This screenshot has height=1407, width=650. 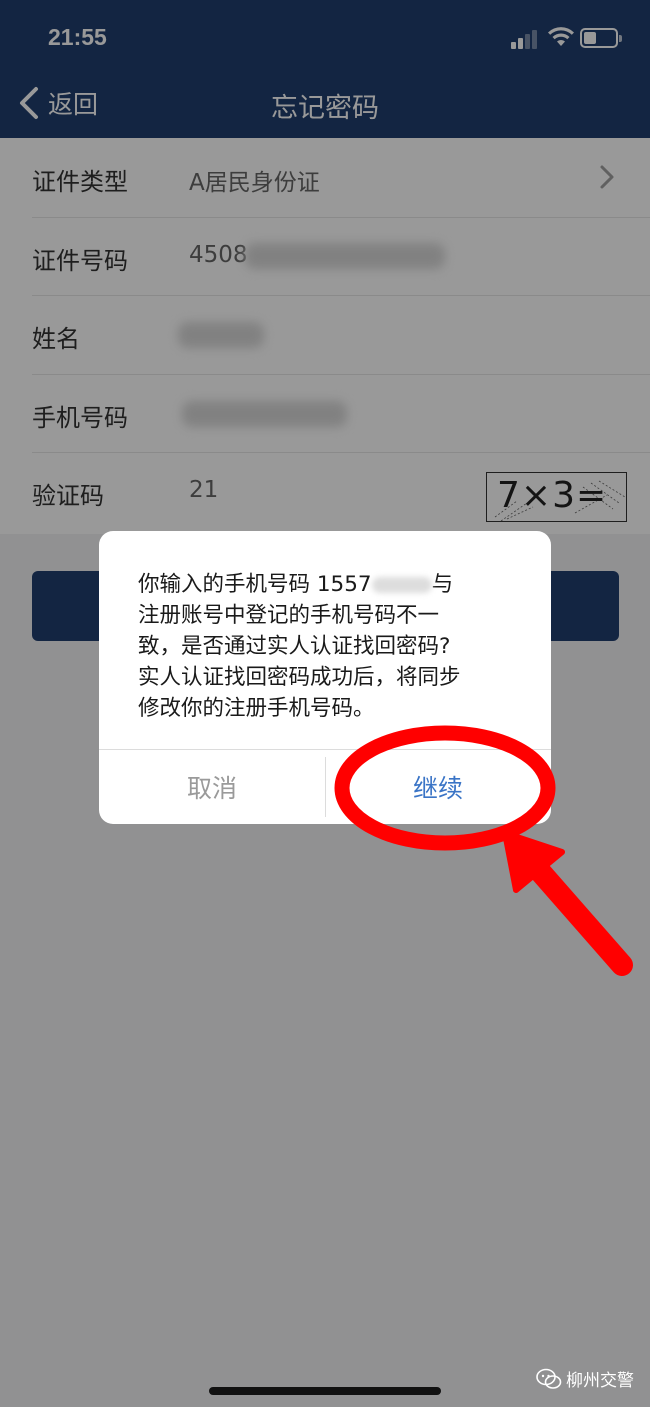 I want to click on watermark: 柳州交警, so click(x=585, y=1378).